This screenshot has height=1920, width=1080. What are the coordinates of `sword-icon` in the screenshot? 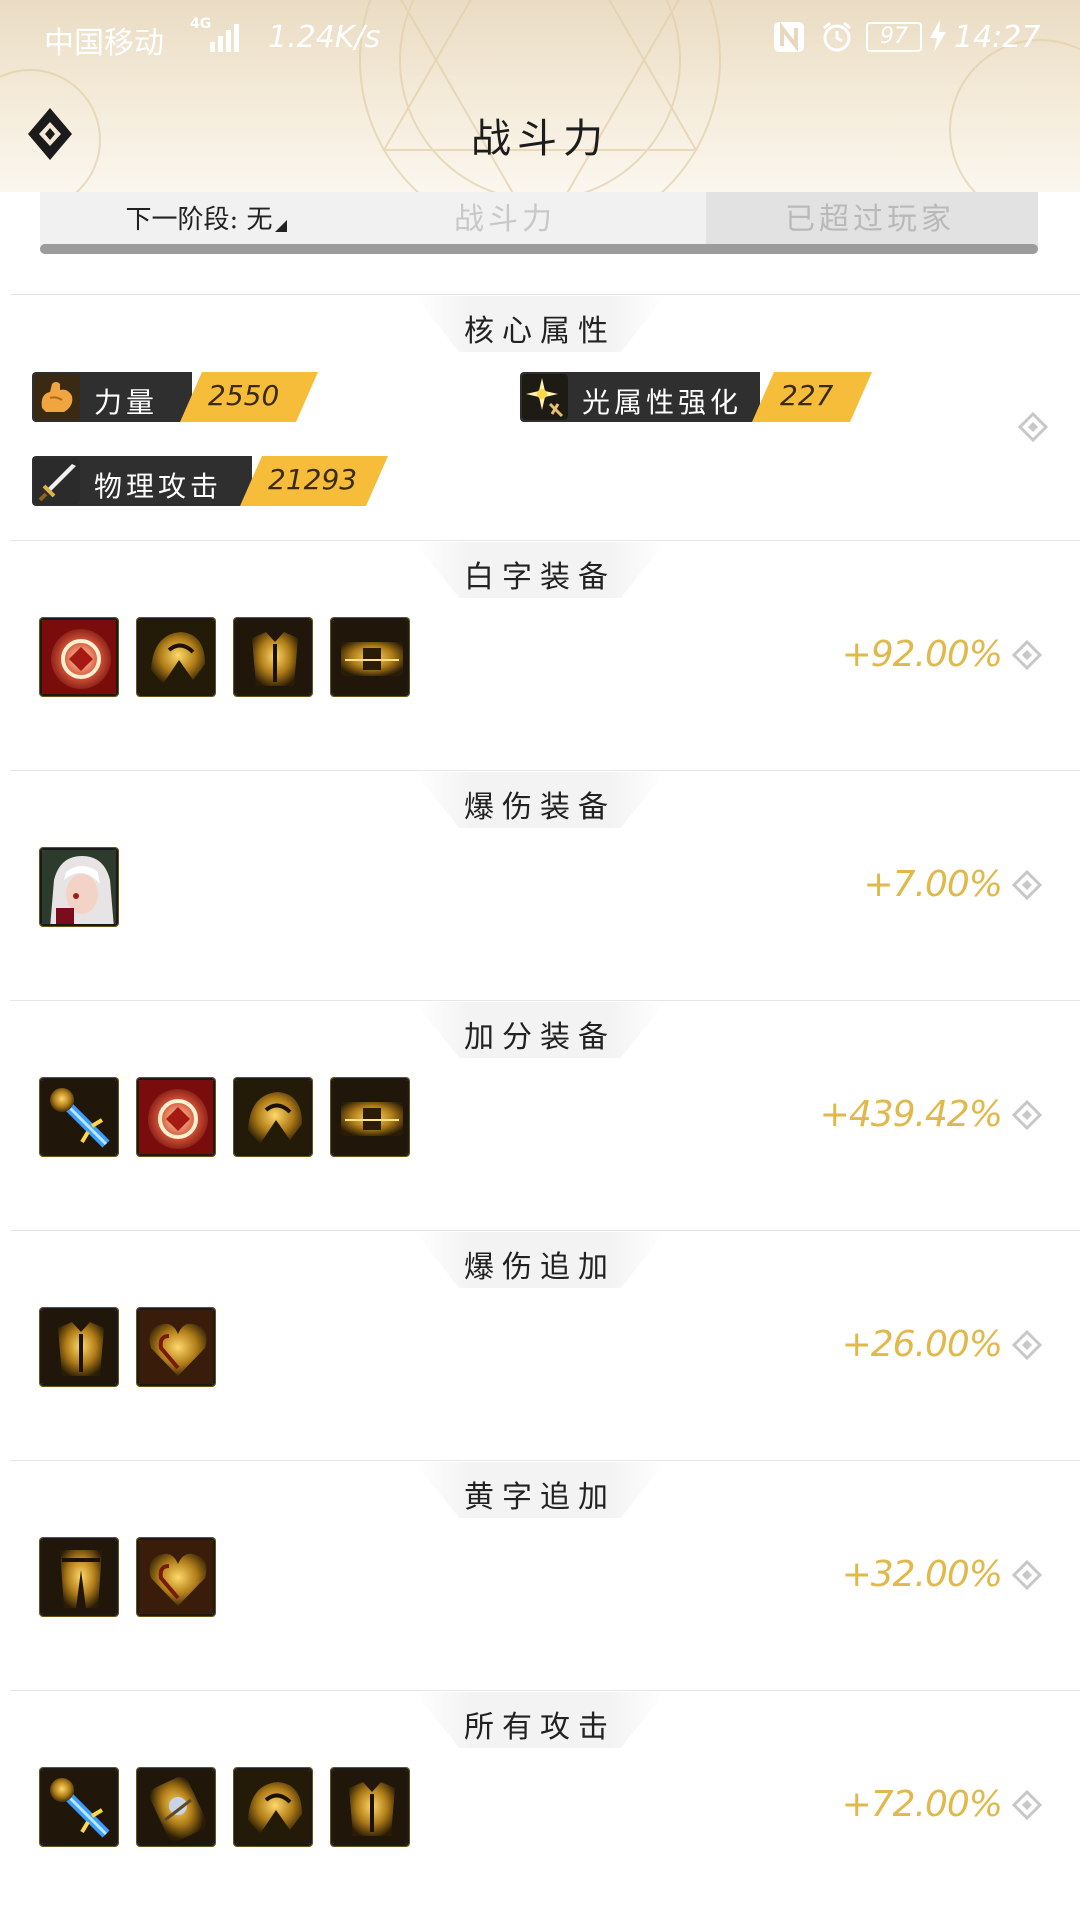 It's located at (57, 481).